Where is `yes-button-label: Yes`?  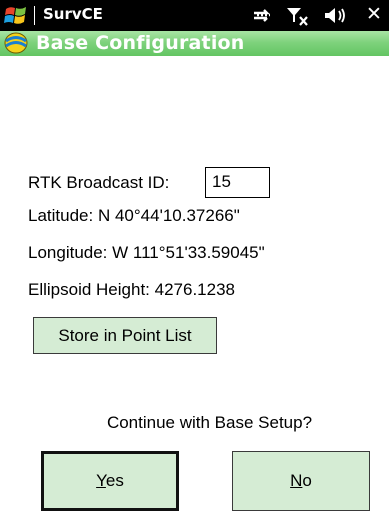 yes-button-label: Yes is located at coordinates (110, 480).